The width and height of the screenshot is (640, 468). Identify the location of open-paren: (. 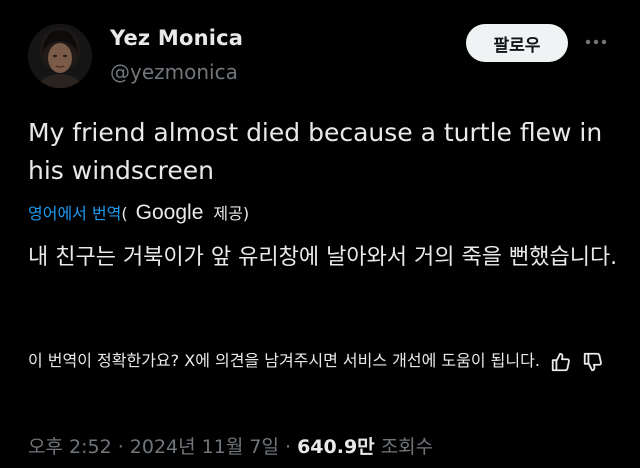
(124, 213).